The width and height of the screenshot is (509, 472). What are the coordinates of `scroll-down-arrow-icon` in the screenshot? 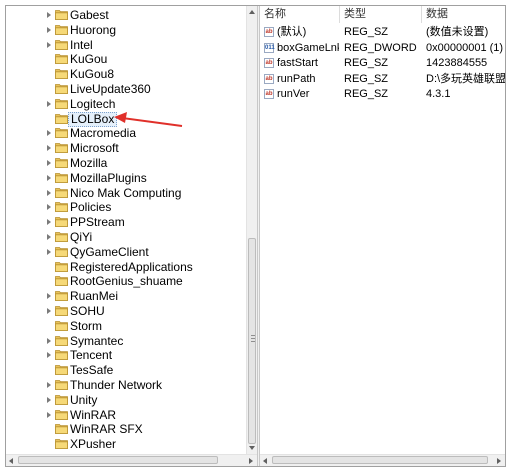 It's located at (252, 448).